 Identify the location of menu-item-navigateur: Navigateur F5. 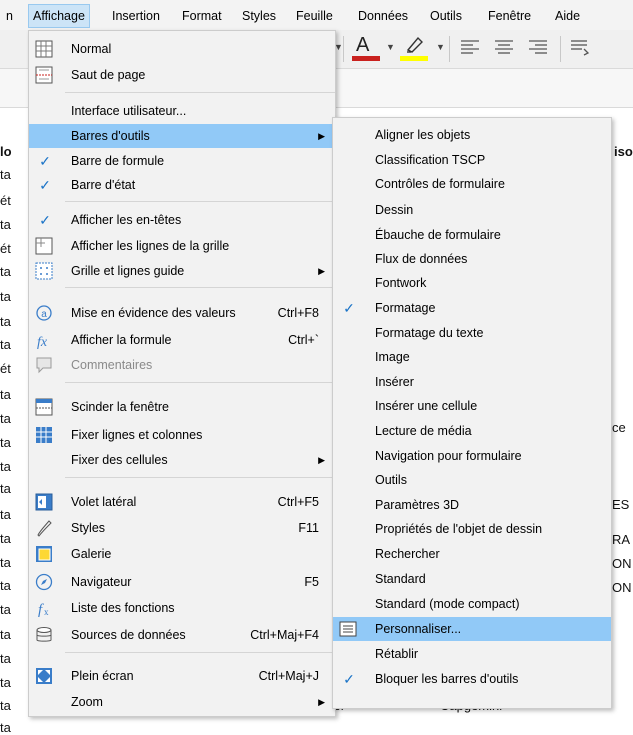
(182, 582).